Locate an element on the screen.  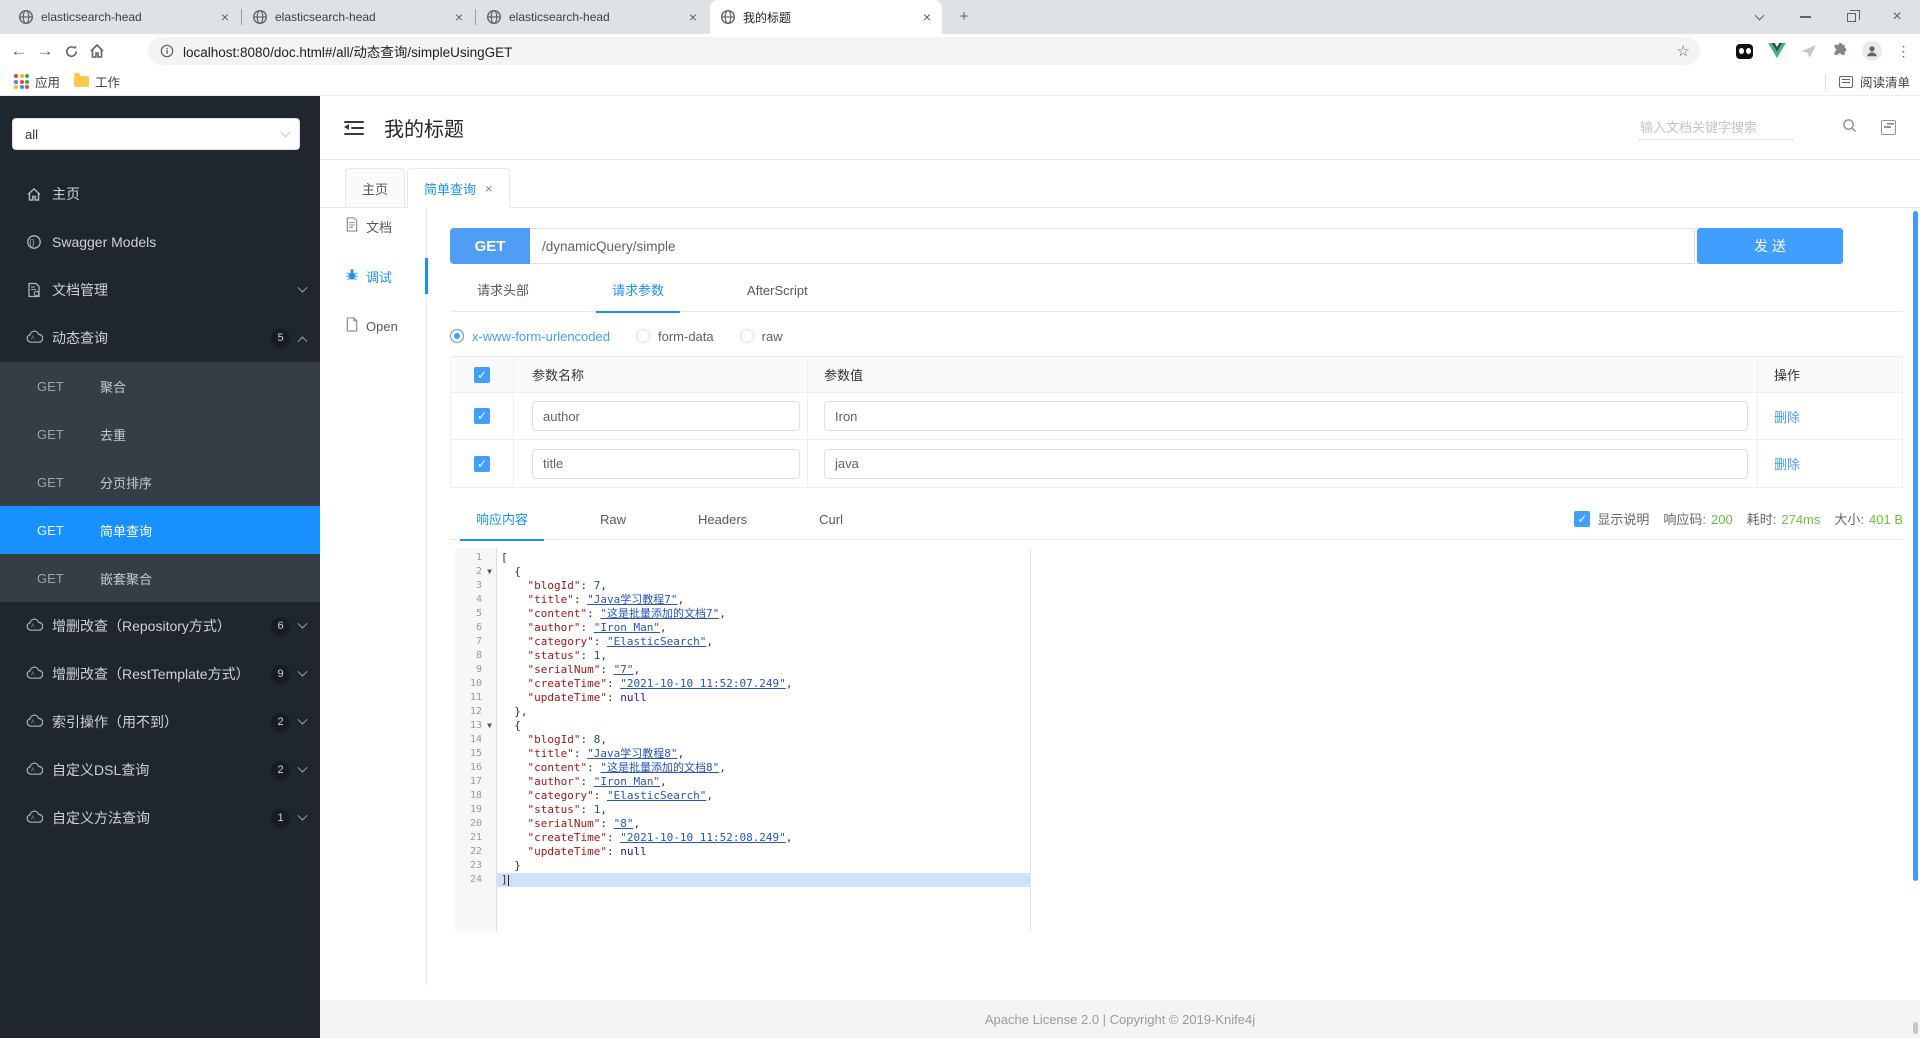
layout-icon is located at coordinates (1888, 127).